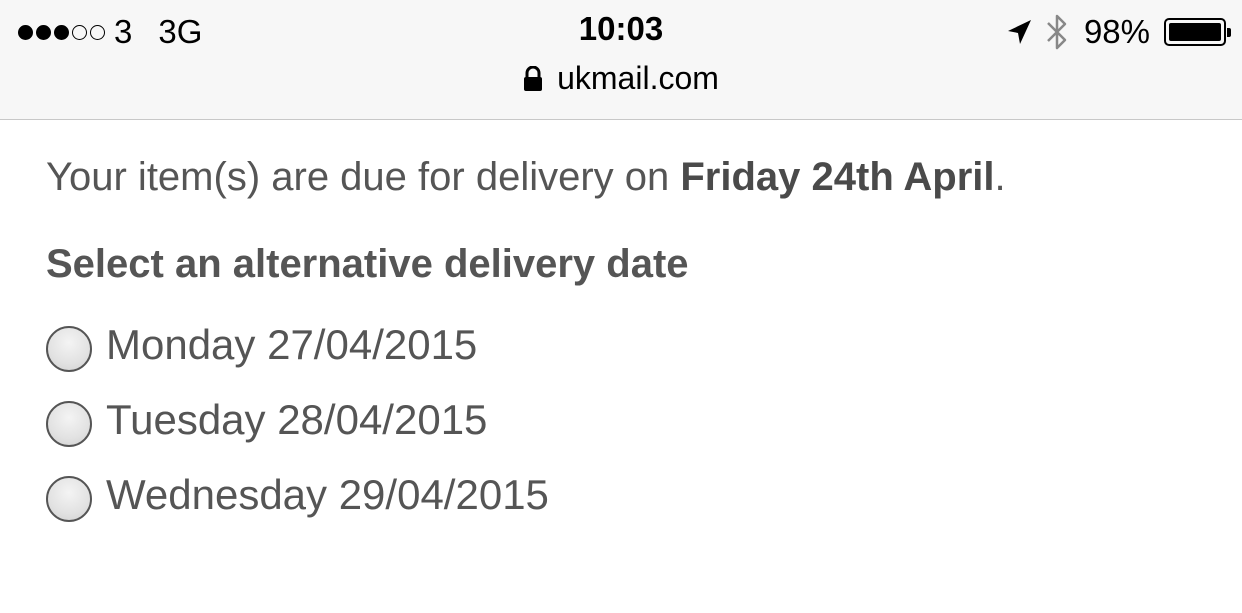  I want to click on alternative-date-heading: Select an alternative delivery date, so click(367, 264).